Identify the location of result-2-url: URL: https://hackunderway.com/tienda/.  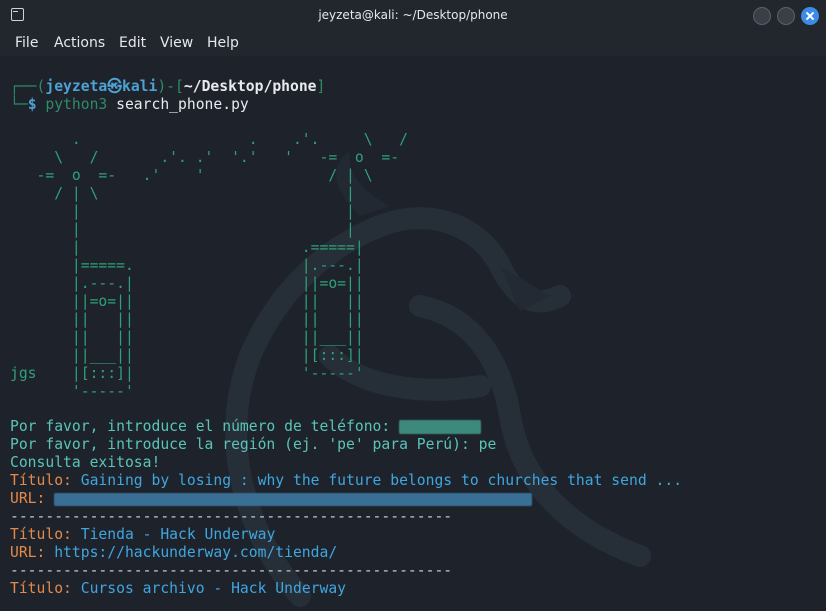
(174, 552).